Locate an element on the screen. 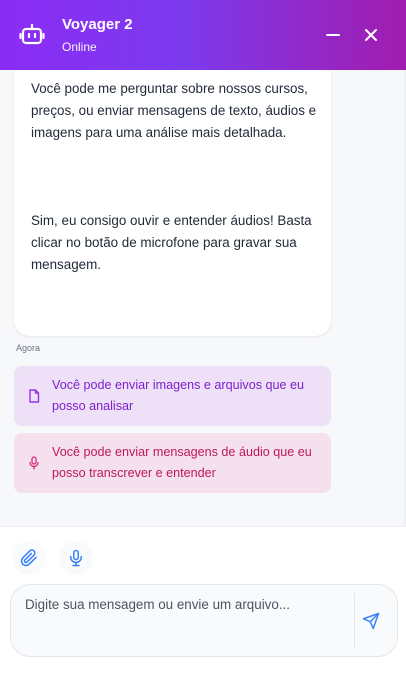 The image size is (406, 679). online-status: Online is located at coordinates (79, 46).